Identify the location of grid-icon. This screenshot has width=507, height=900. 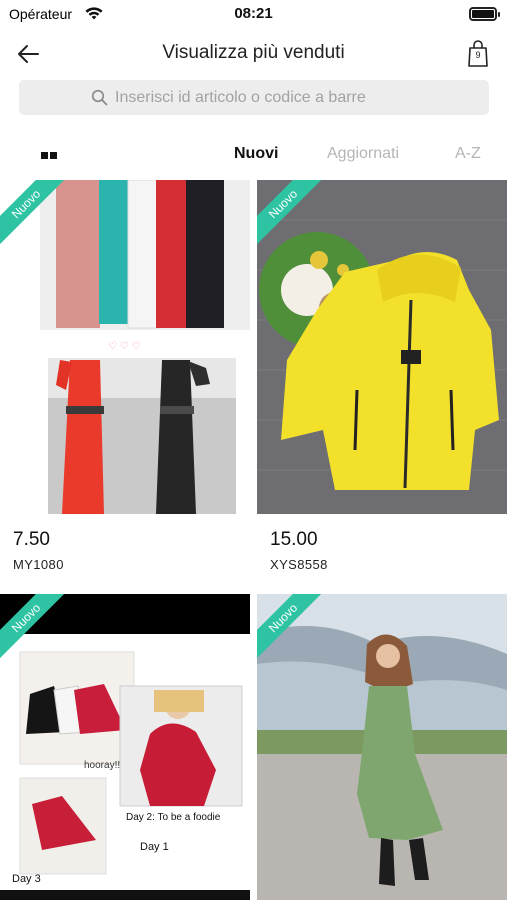
(44, 155).